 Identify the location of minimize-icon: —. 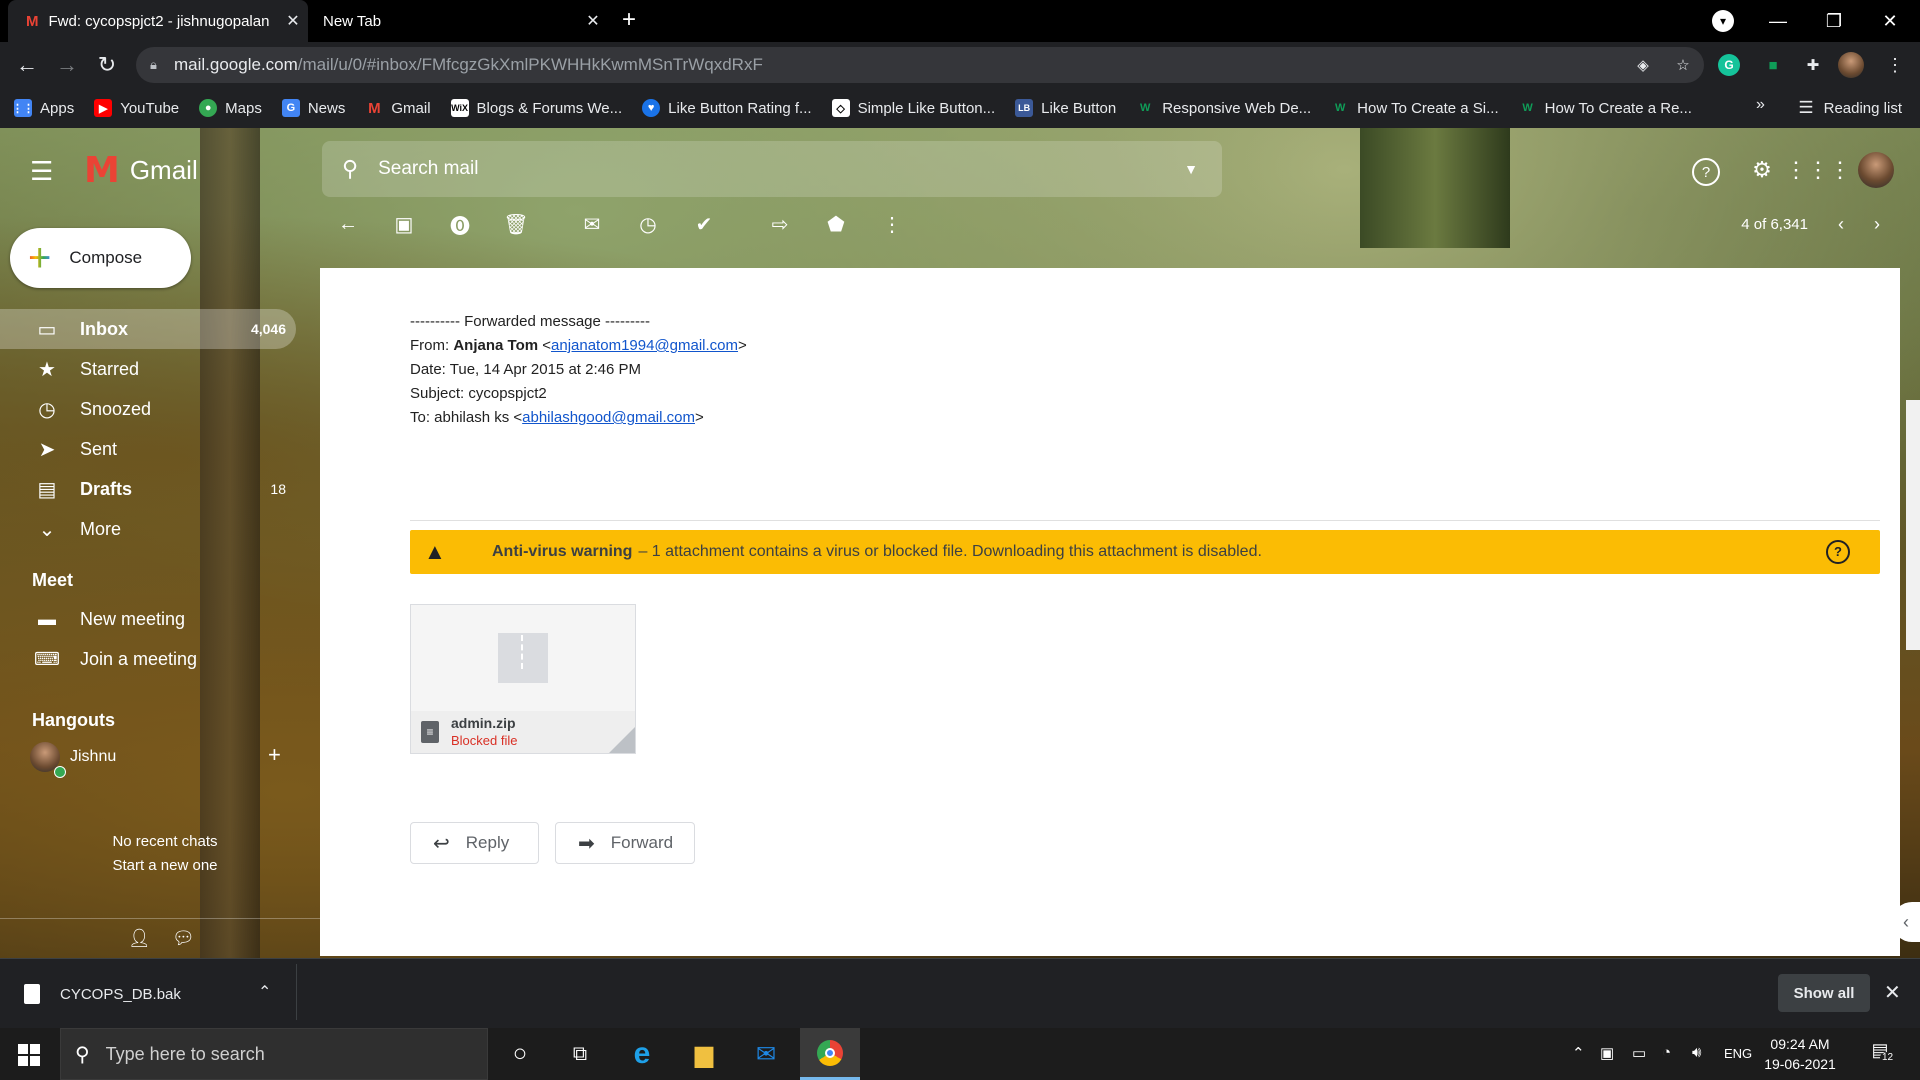
(1778, 21).